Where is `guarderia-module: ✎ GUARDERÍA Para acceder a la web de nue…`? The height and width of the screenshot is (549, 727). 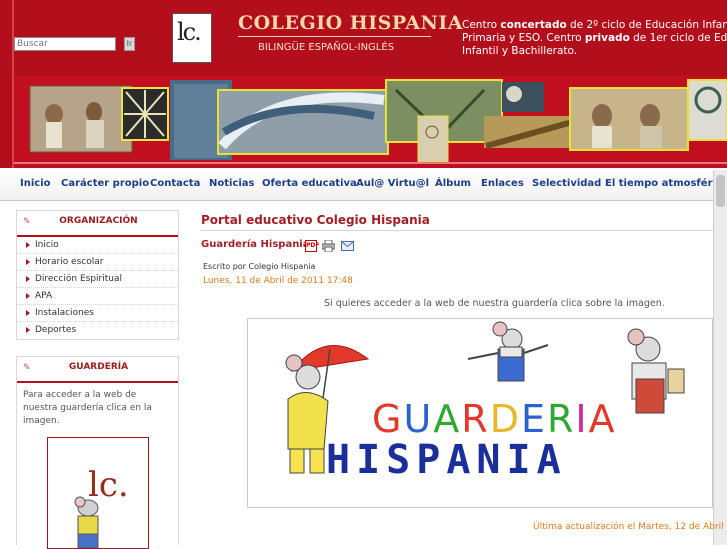
guarderia-module: ✎ GUARDERÍA Para acceder a la web de nue… is located at coordinates (97, 452).